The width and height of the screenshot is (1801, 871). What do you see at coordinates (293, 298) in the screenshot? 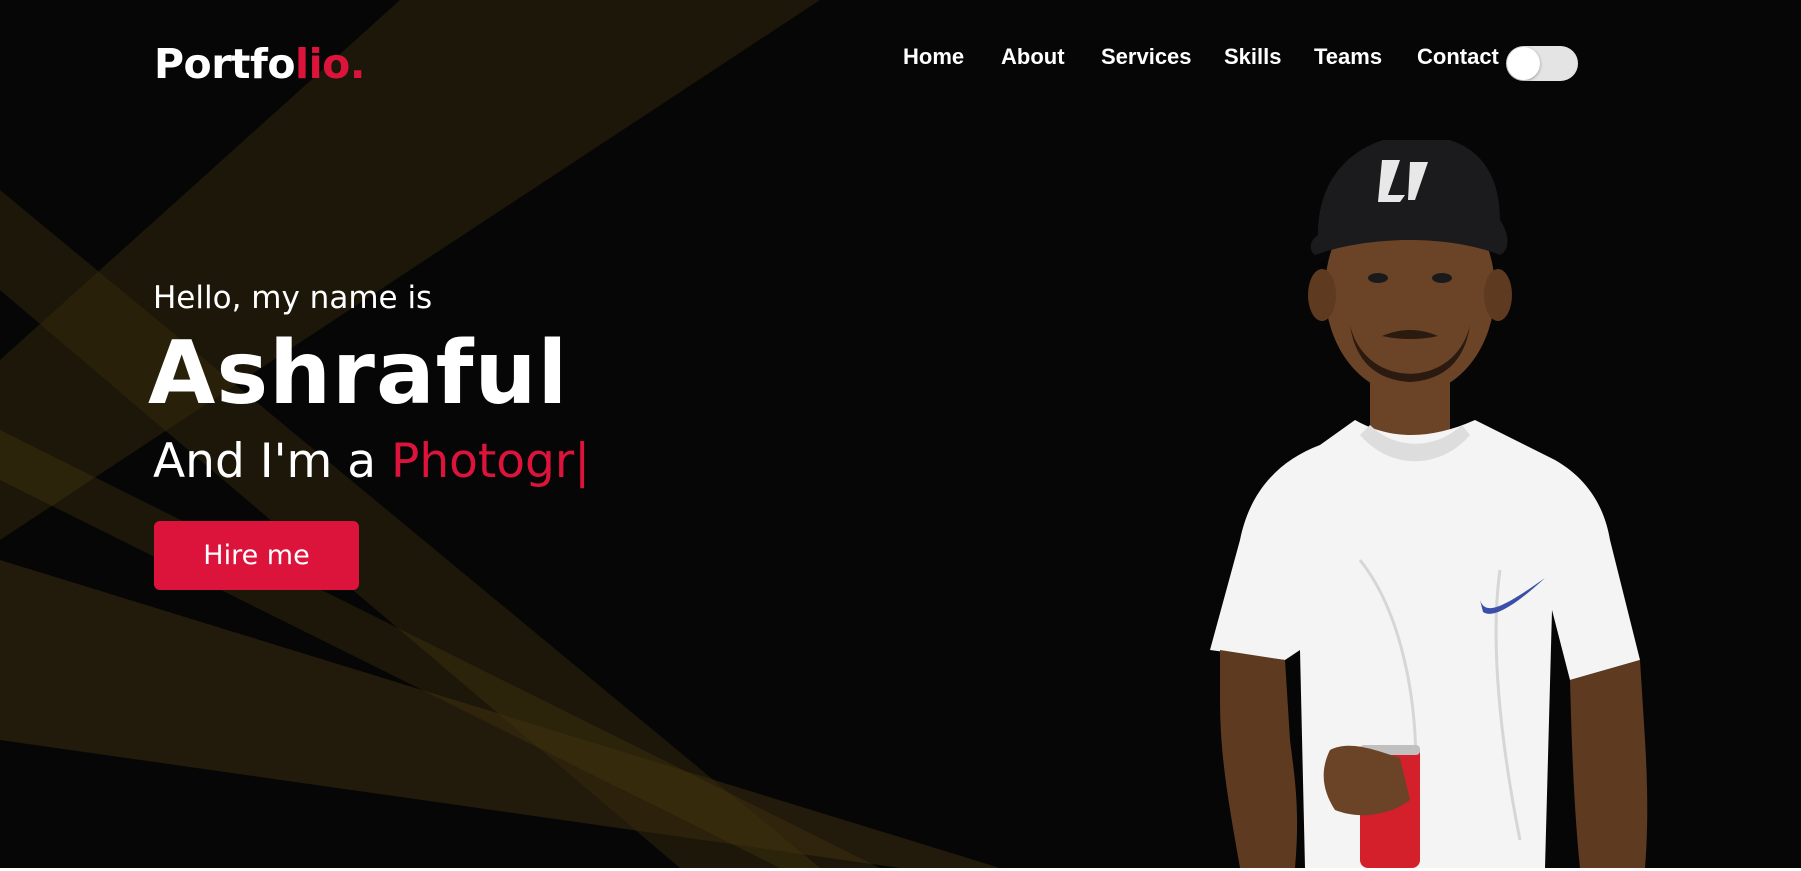
I see `hero-greeting: Hello, my name is` at bounding box center [293, 298].